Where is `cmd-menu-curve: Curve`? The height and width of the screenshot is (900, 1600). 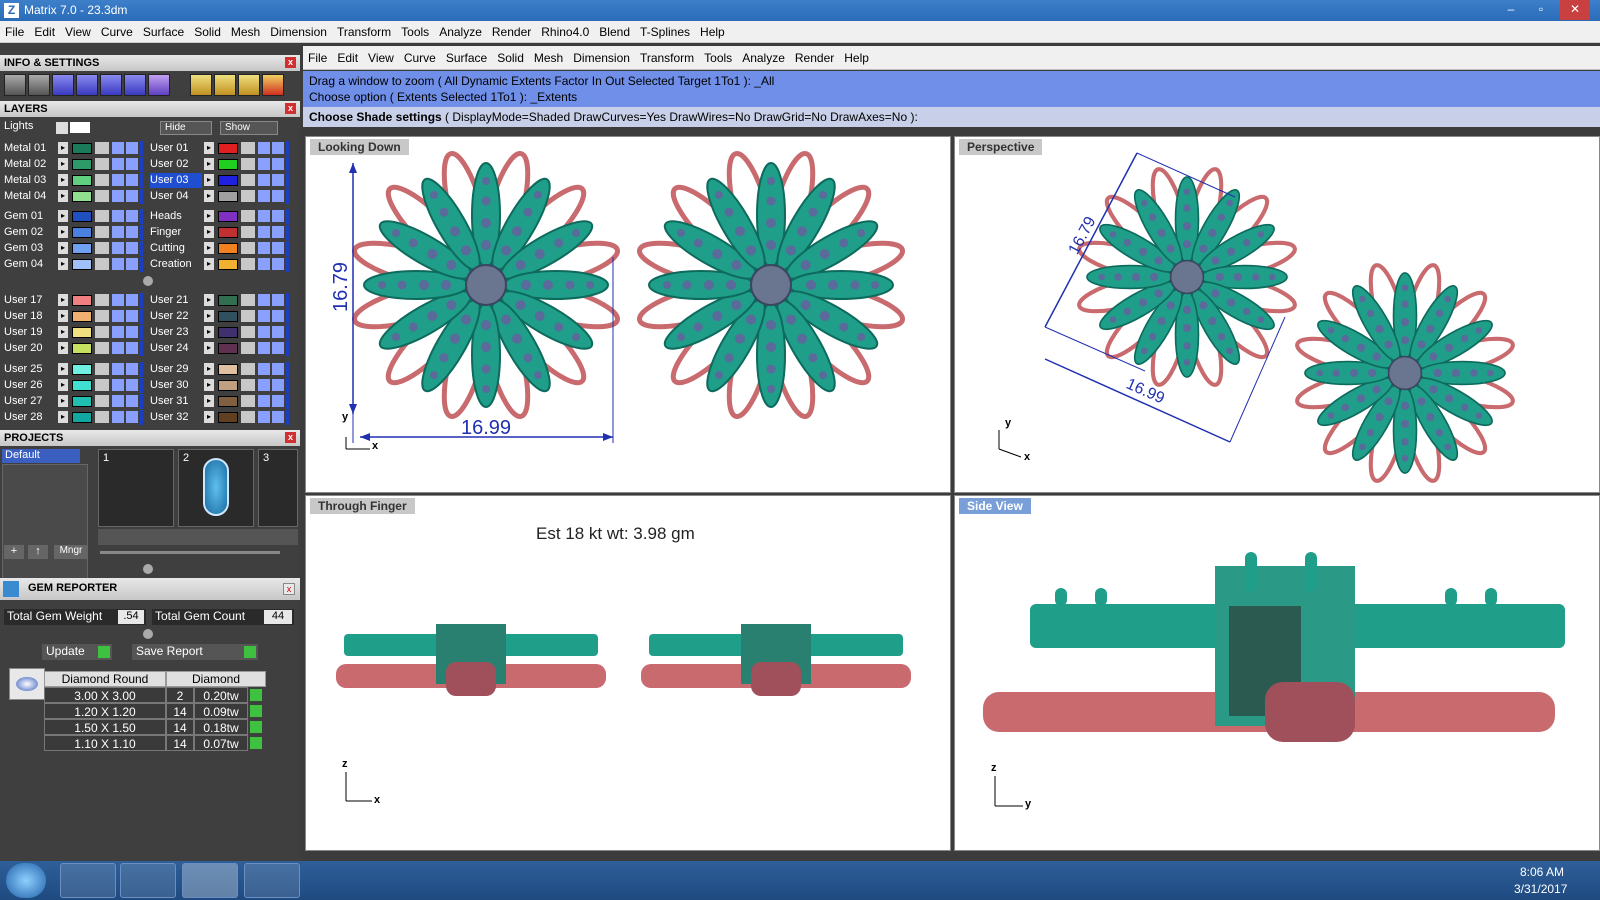 cmd-menu-curve: Curve is located at coordinates (420, 58).